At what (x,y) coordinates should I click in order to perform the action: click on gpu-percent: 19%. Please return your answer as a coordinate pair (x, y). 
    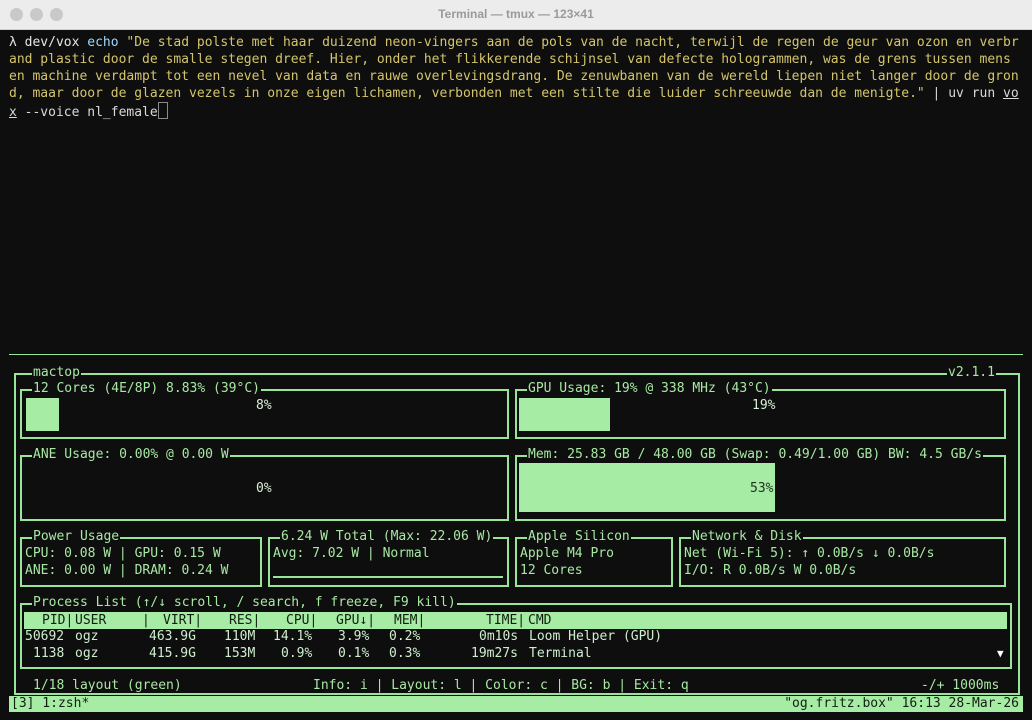
    Looking at the image, I should click on (764, 405).